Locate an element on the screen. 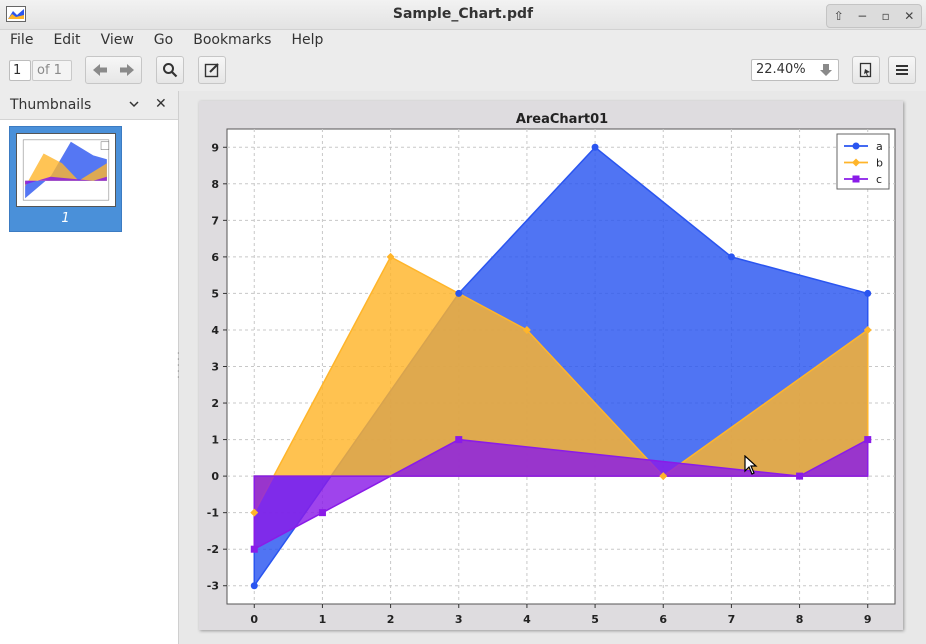  arrow-down-icon is located at coordinates (826, 70).